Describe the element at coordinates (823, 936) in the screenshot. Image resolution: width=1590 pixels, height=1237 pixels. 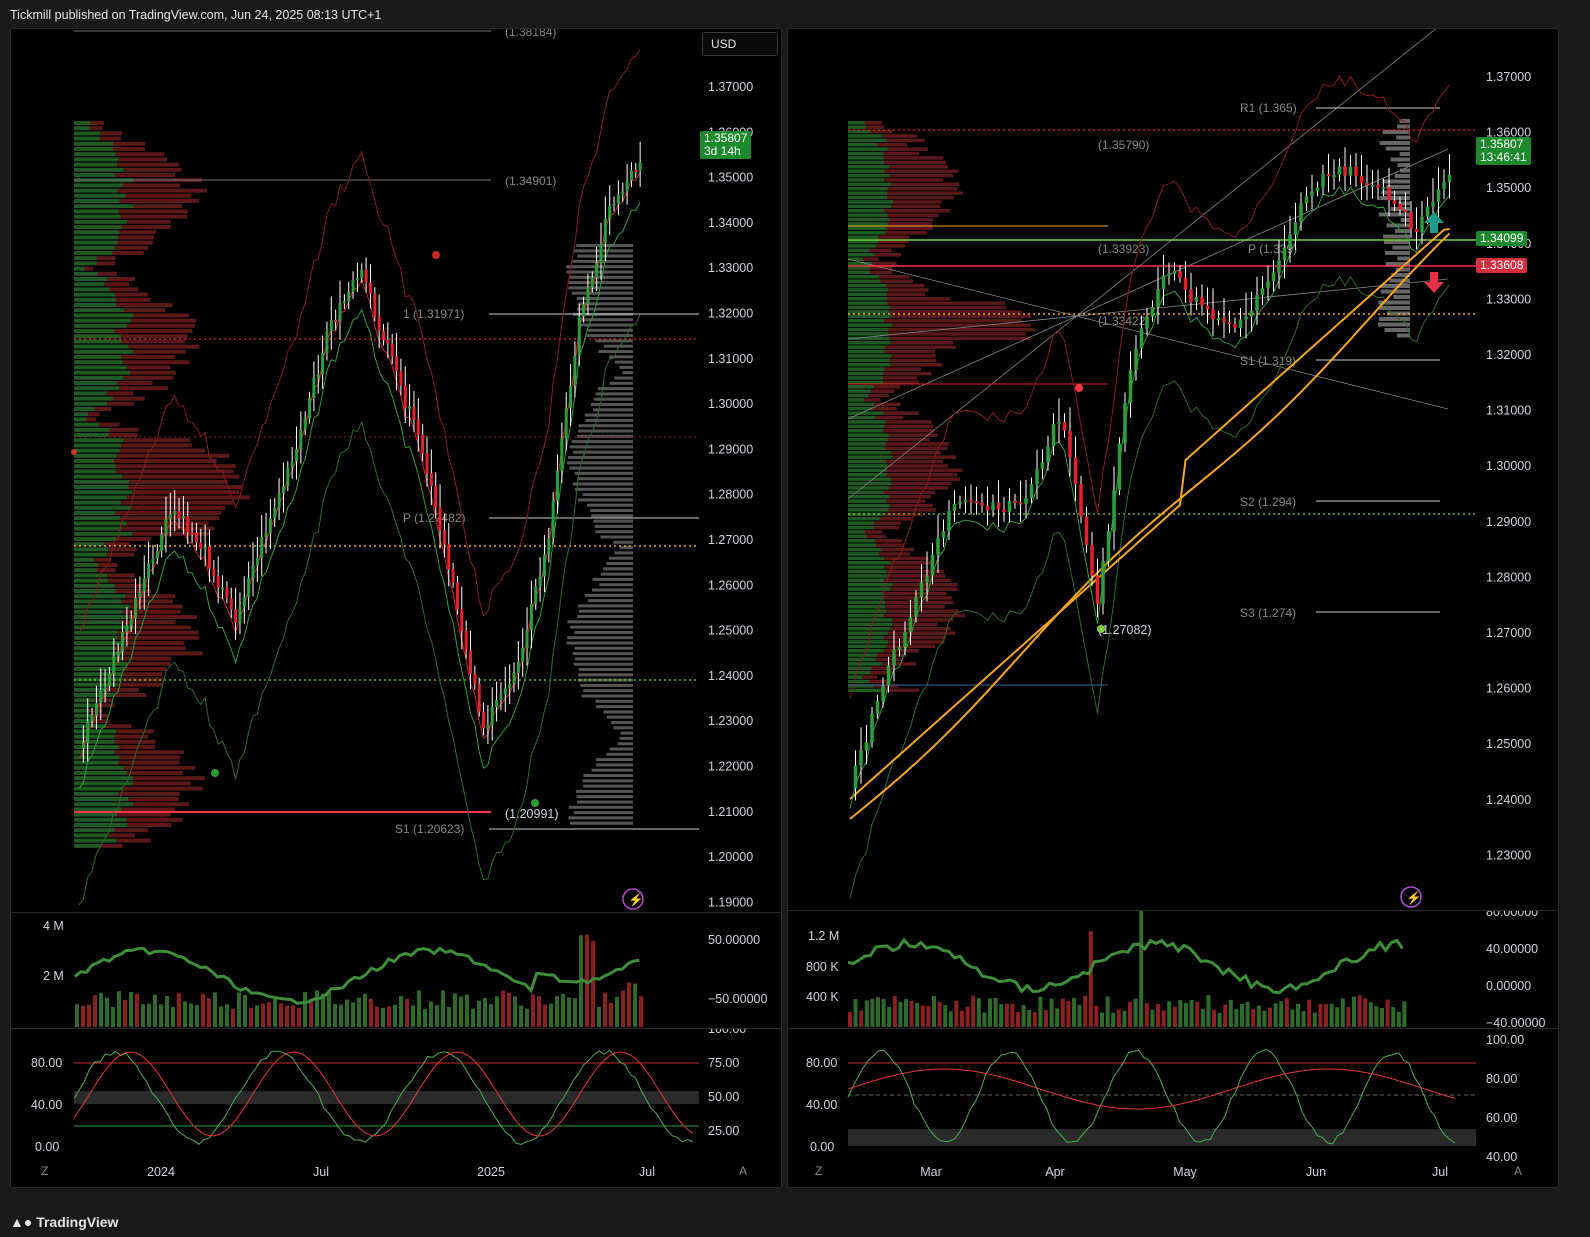
I see `right-vol-tick: 1.2 M` at that location.